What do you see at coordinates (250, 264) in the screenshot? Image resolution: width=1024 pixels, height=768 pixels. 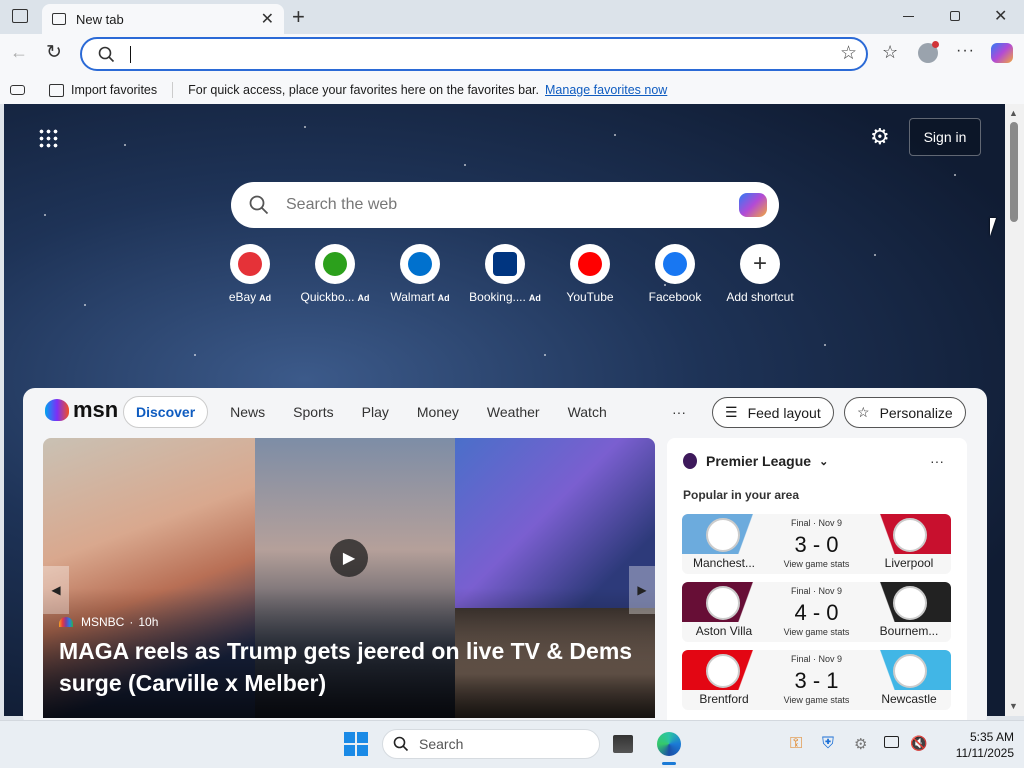 I see `ebay-icon` at bounding box center [250, 264].